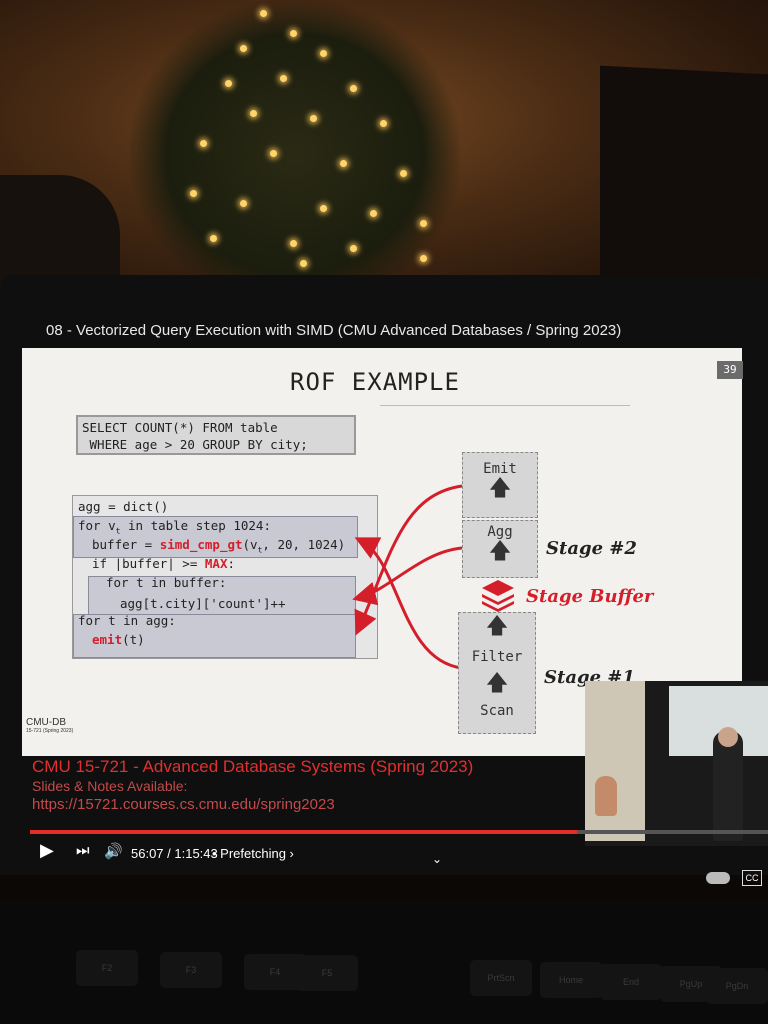 This screenshot has height=1024, width=768. Describe the element at coordinates (174, 853) in the screenshot. I see `time-display: 56:07 / 1:15:43` at that location.